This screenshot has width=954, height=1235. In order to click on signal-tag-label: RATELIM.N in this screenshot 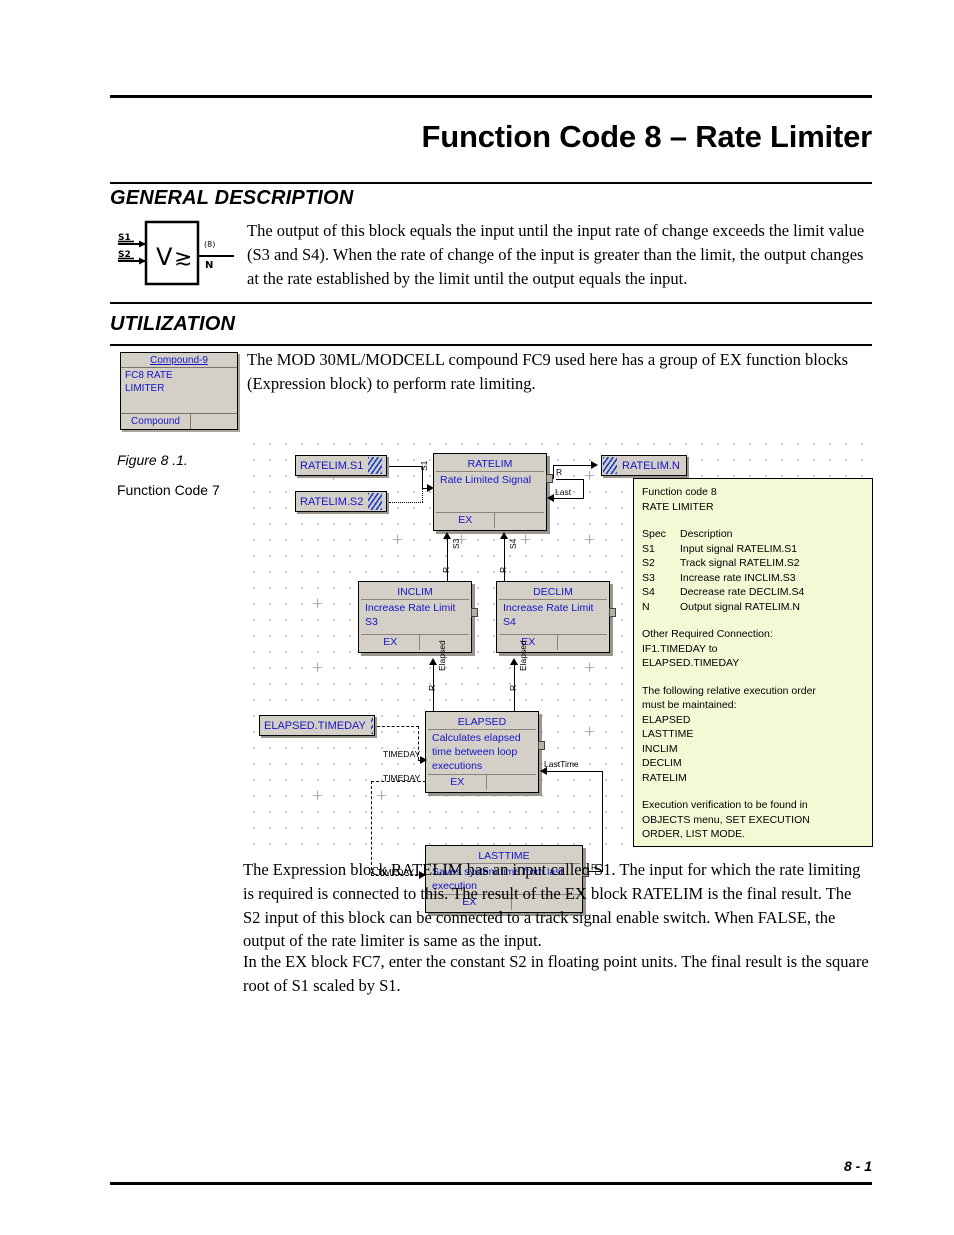, I will do `click(651, 465)`.